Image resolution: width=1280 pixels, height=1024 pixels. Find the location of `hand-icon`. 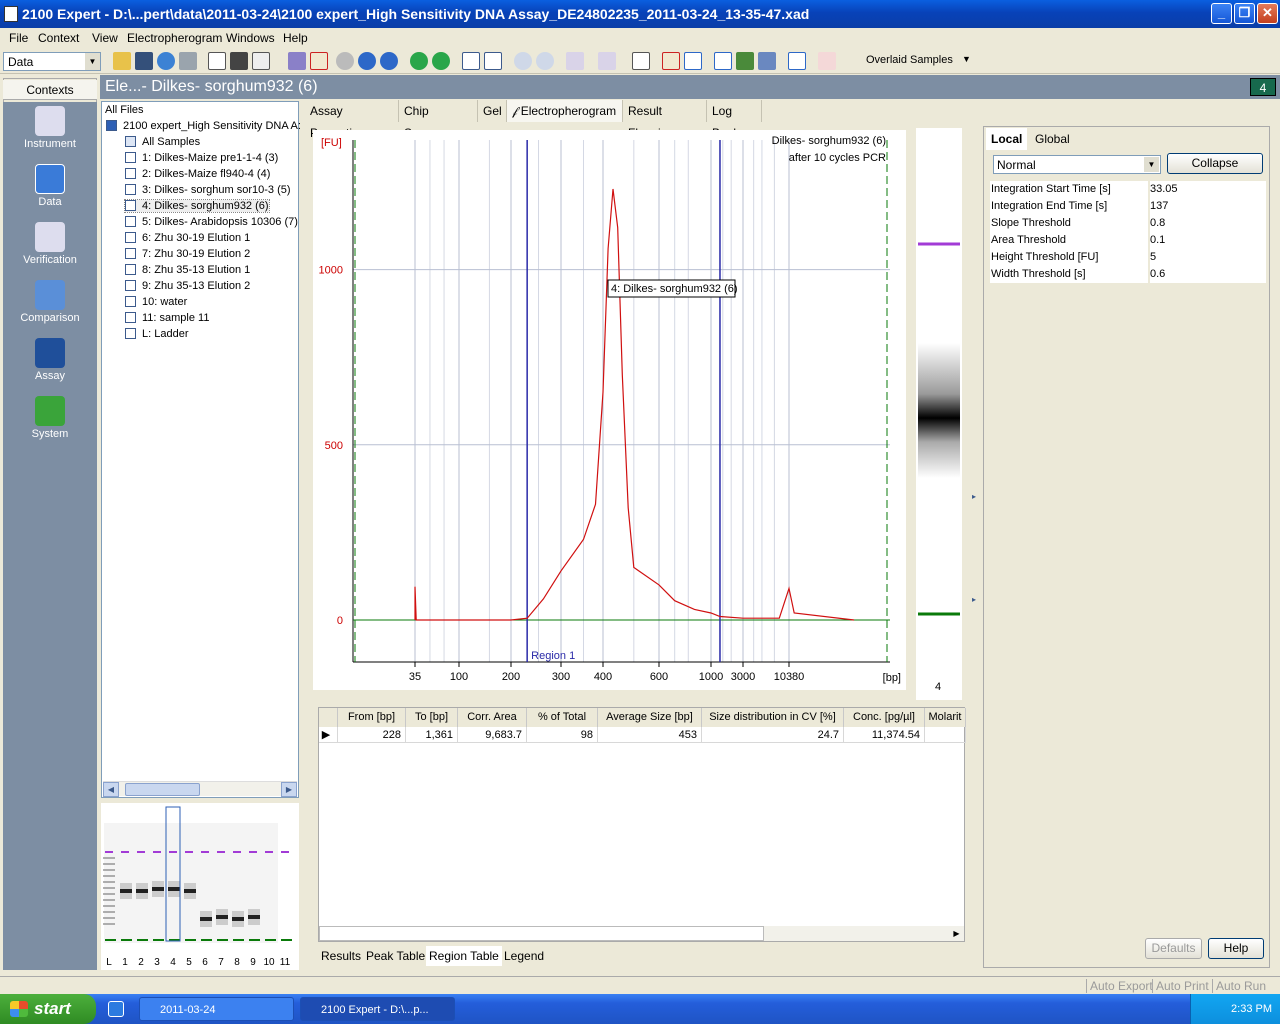

hand-icon is located at coordinates (607, 61).